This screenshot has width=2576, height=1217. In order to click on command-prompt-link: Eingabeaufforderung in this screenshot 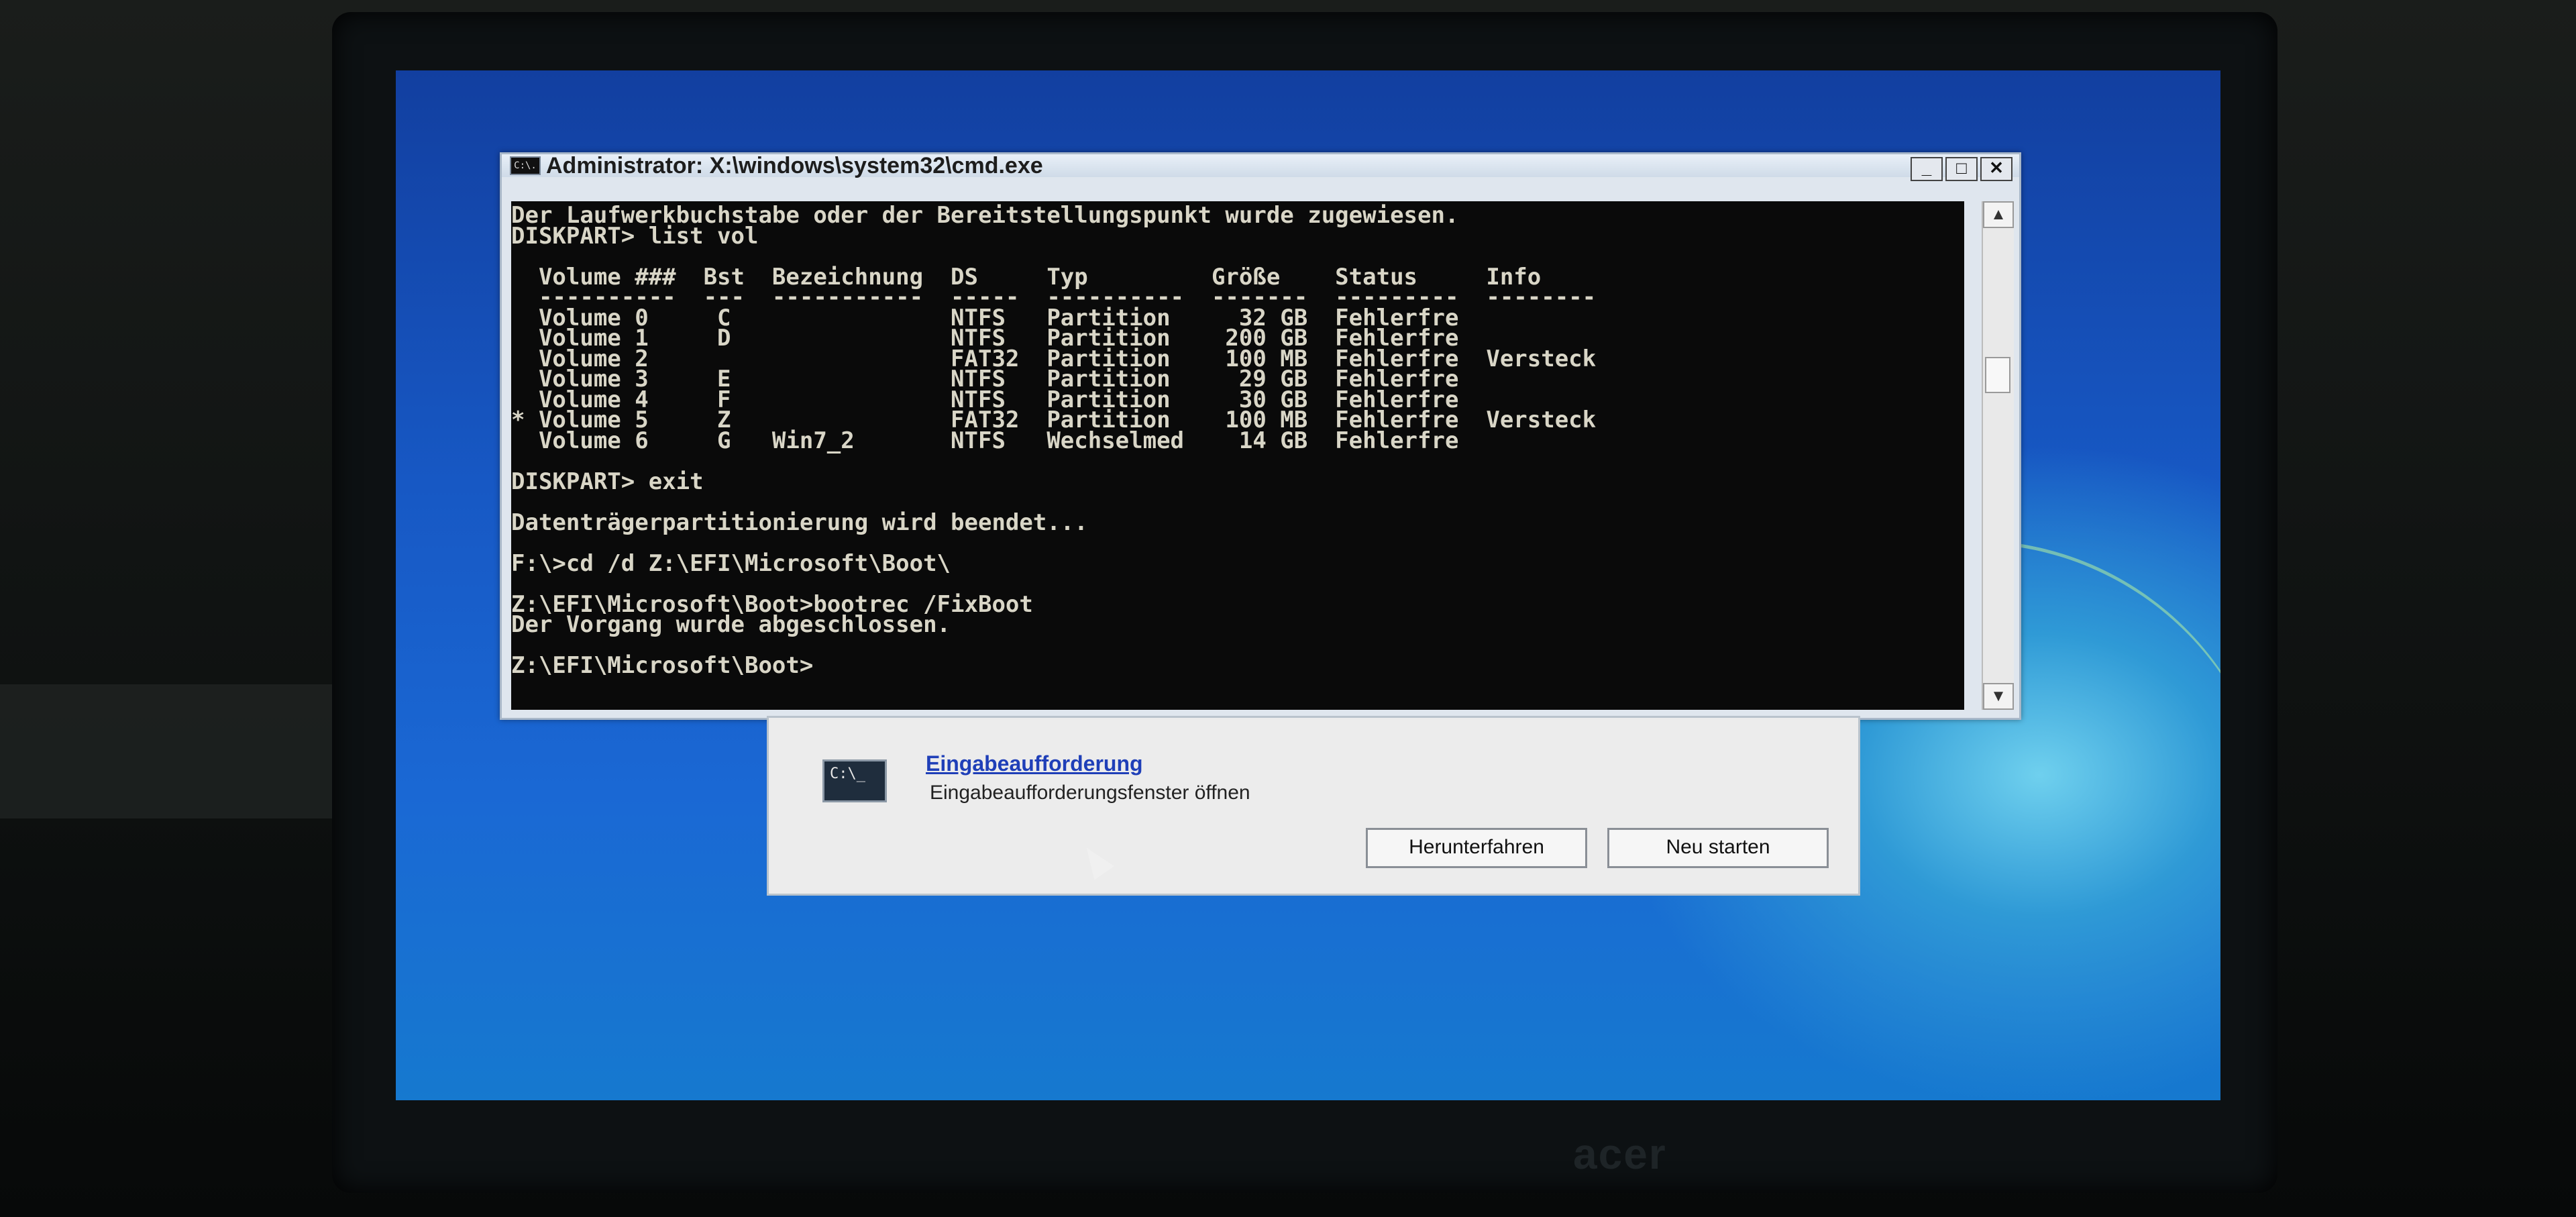, I will do `click(1034, 763)`.